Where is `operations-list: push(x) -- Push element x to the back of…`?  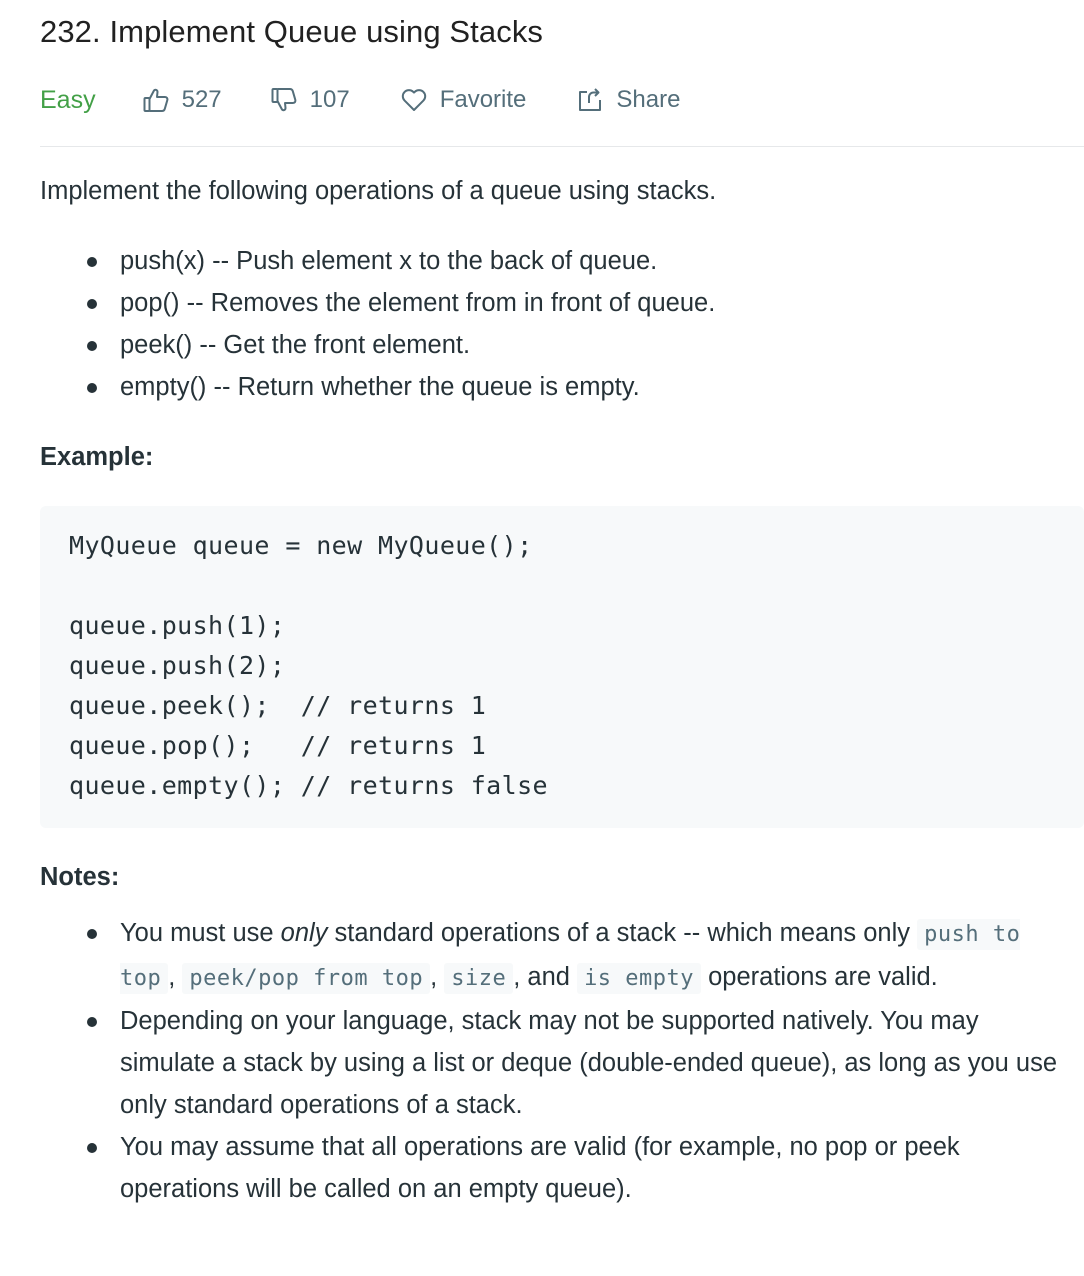
operations-list: push(x) -- Push element x to the back of… is located at coordinates (562, 324).